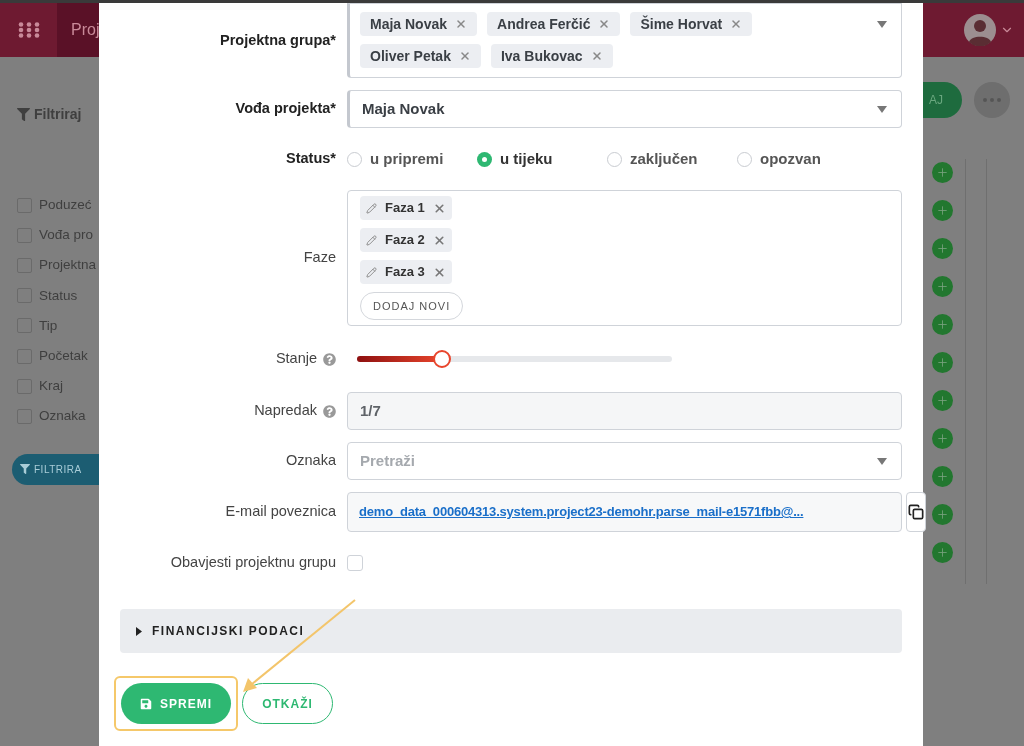 The width and height of the screenshot is (1024, 746). Describe the element at coordinates (58, 265) in the screenshot. I see `filter-option: Projektna` at that location.